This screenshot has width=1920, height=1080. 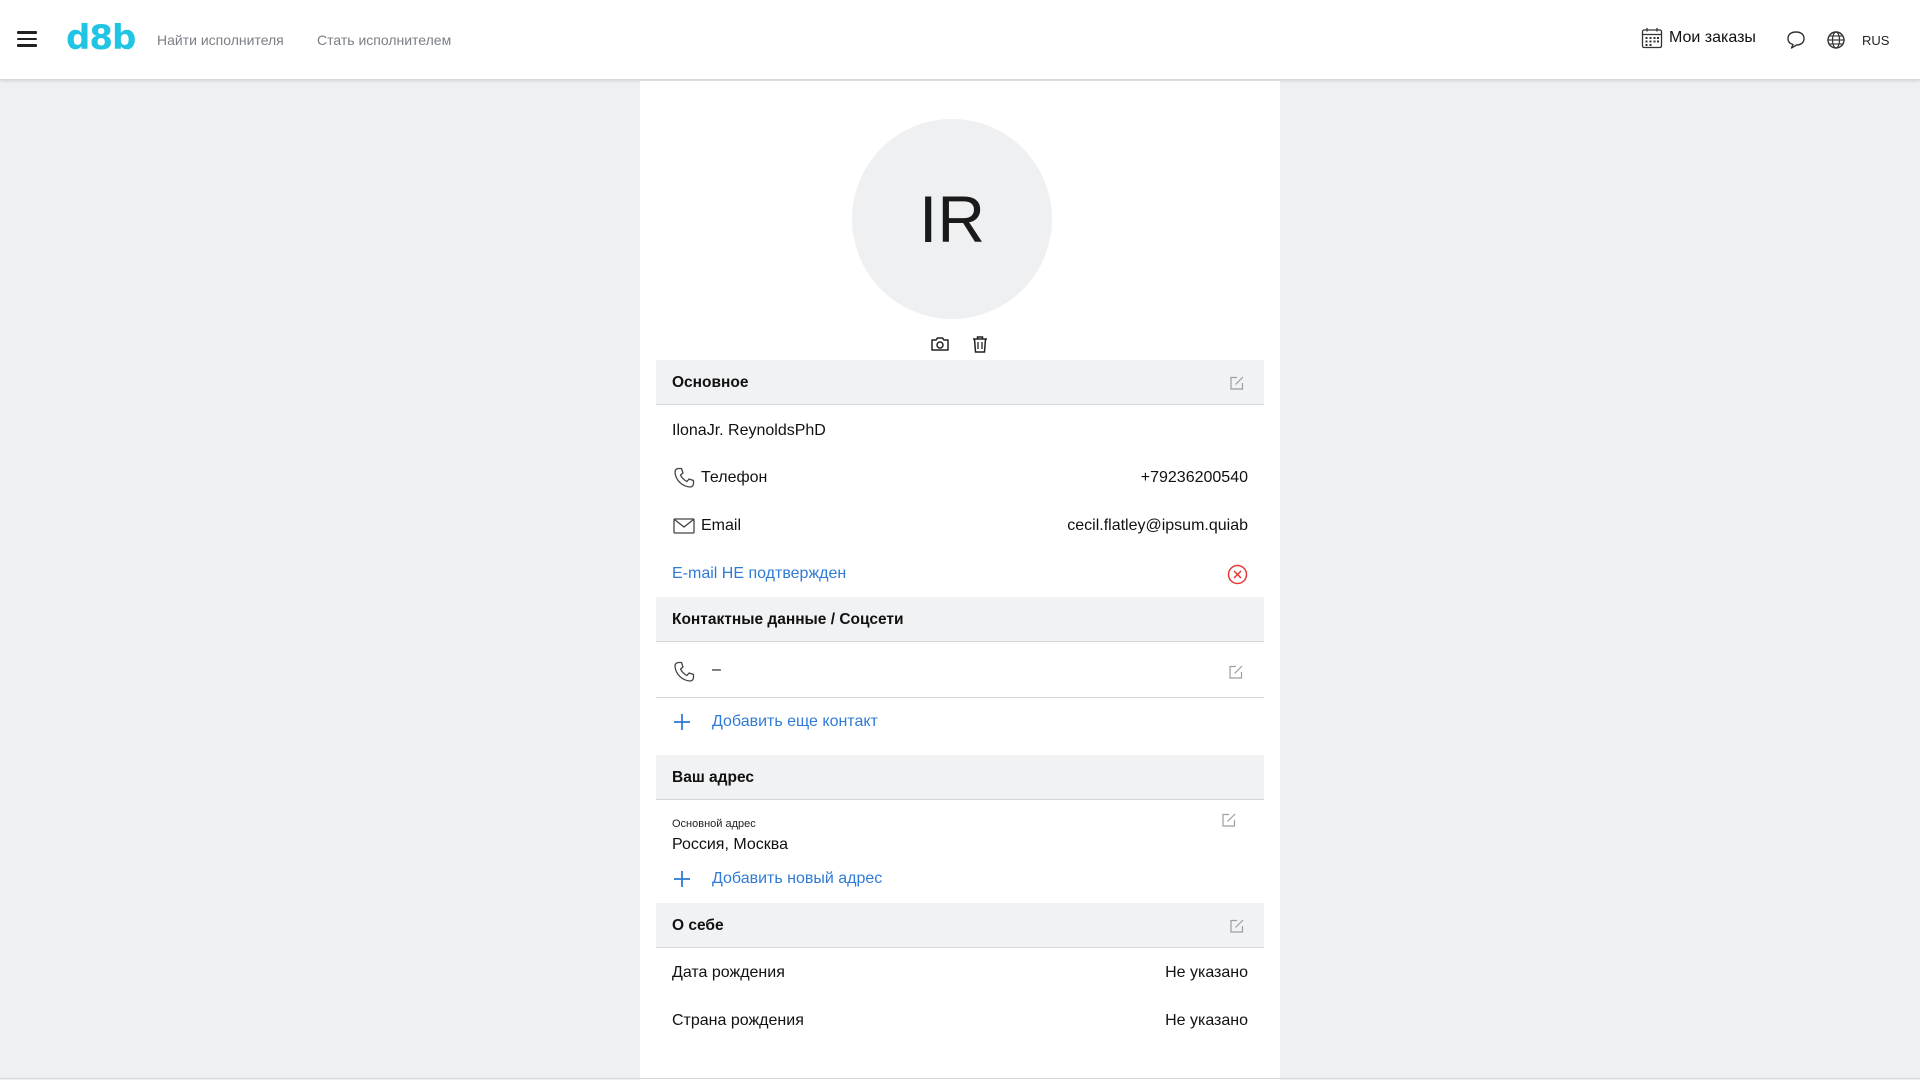 What do you see at coordinates (738, 1020) in the screenshot?
I see `birth-country-label: Страна рождения` at bounding box center [738, 1020].